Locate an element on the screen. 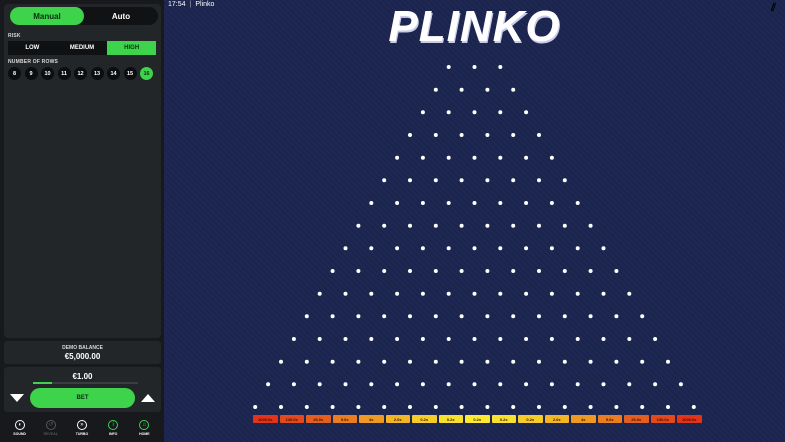 Image resolution: width=785 pixels, height=442 pixels. tab-auto: Auto is located at coordinates (121, 16).